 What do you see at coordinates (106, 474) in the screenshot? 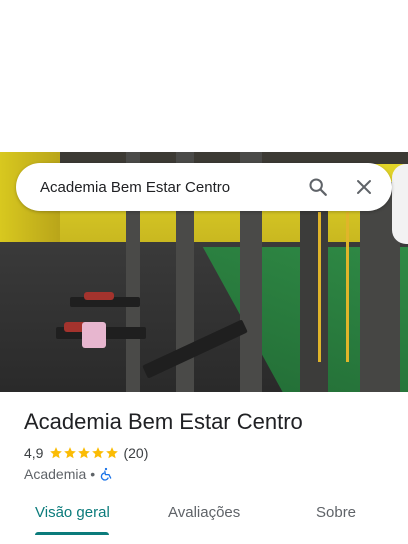
I see `wheelchair-accessible-icon` at bounding box center [106, 474].